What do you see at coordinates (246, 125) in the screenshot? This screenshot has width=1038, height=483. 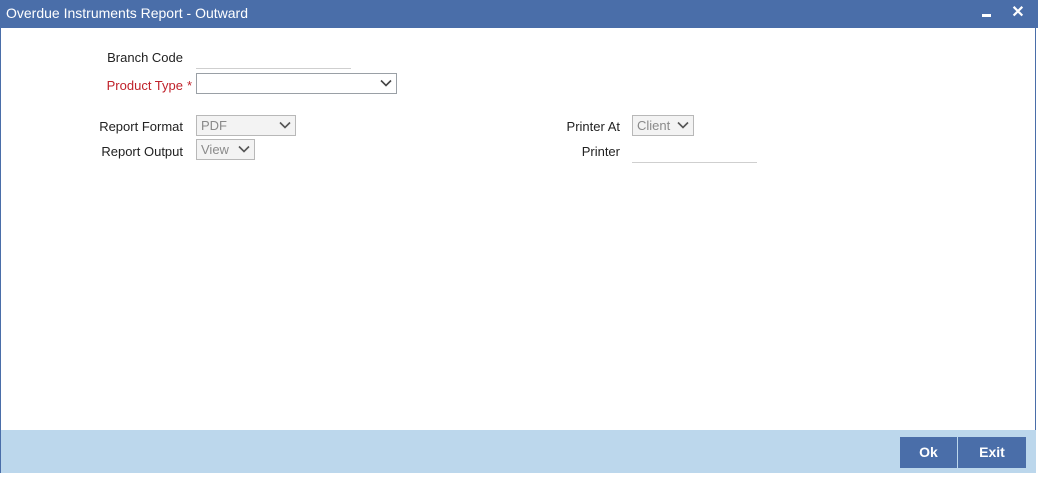 I see `report-format-select: PDF` at bounding box center [246, 125].